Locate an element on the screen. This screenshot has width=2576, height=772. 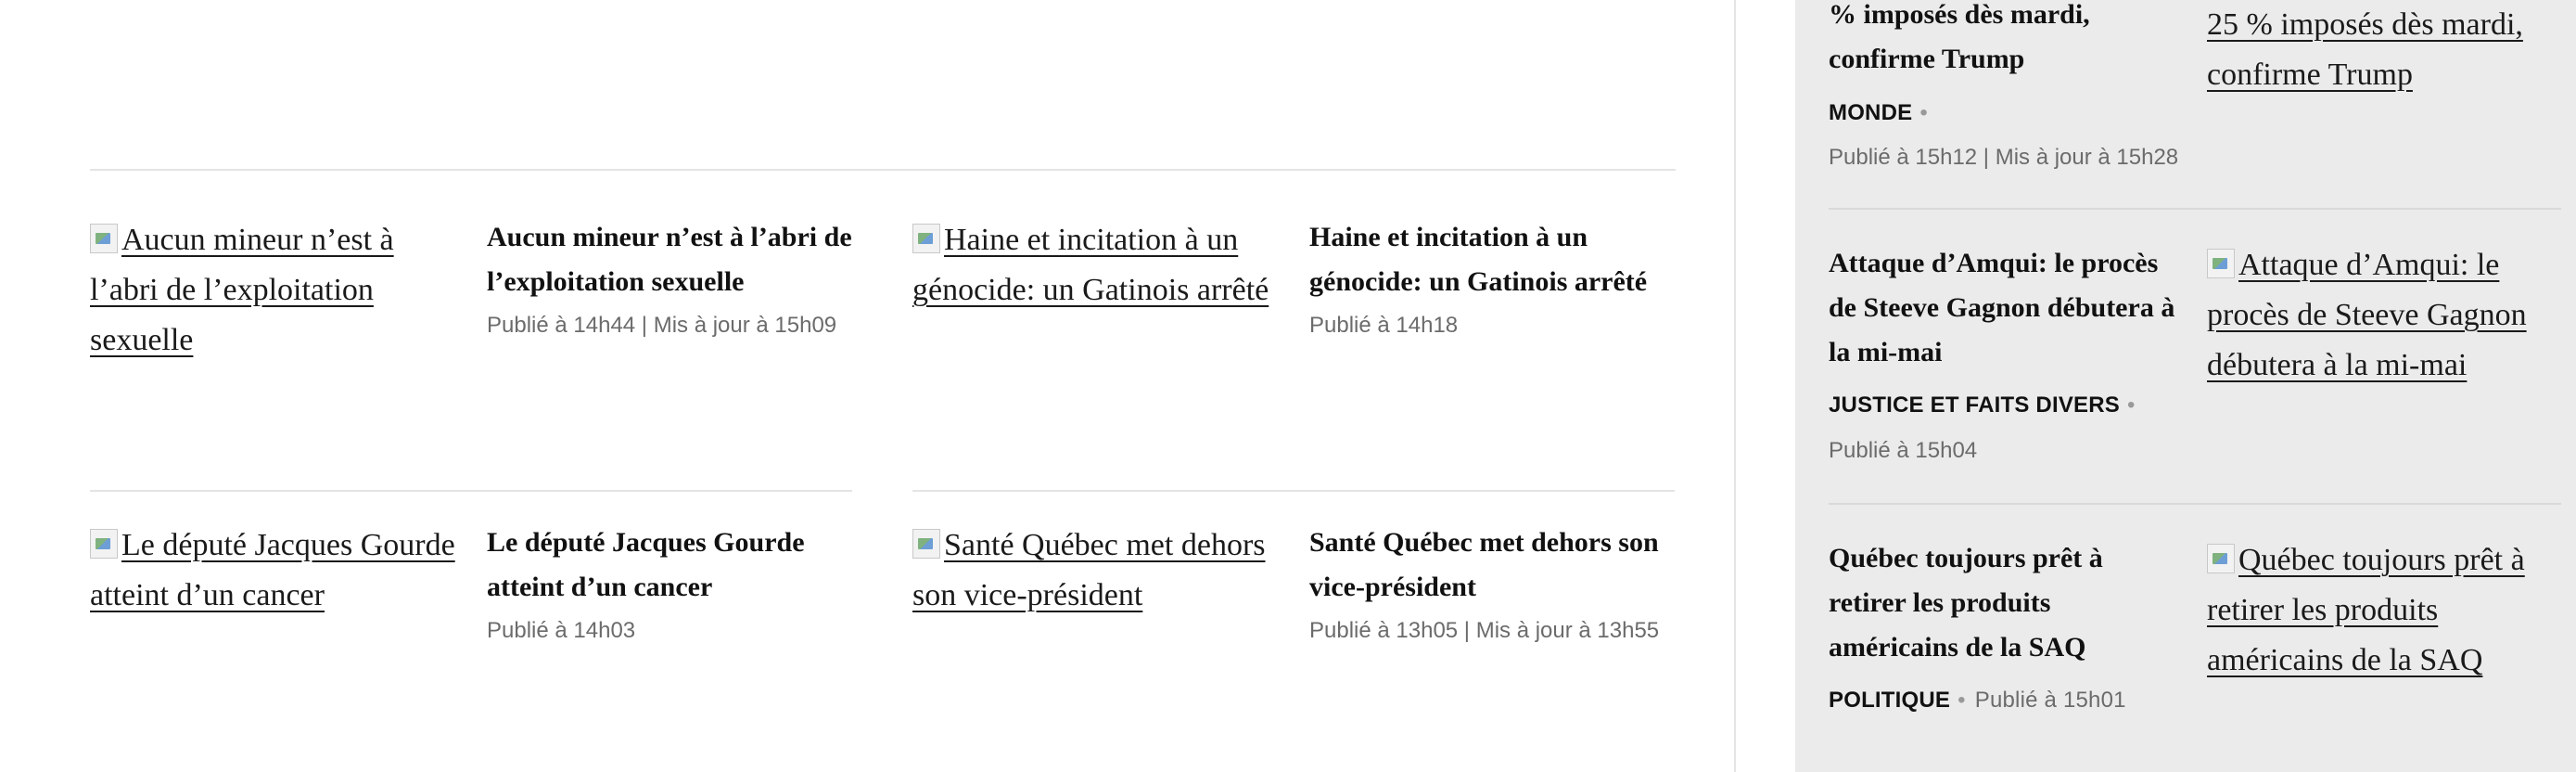
sidebar-article-timestamp: Publié à 15h01 is located at coordinates (2050, 701).